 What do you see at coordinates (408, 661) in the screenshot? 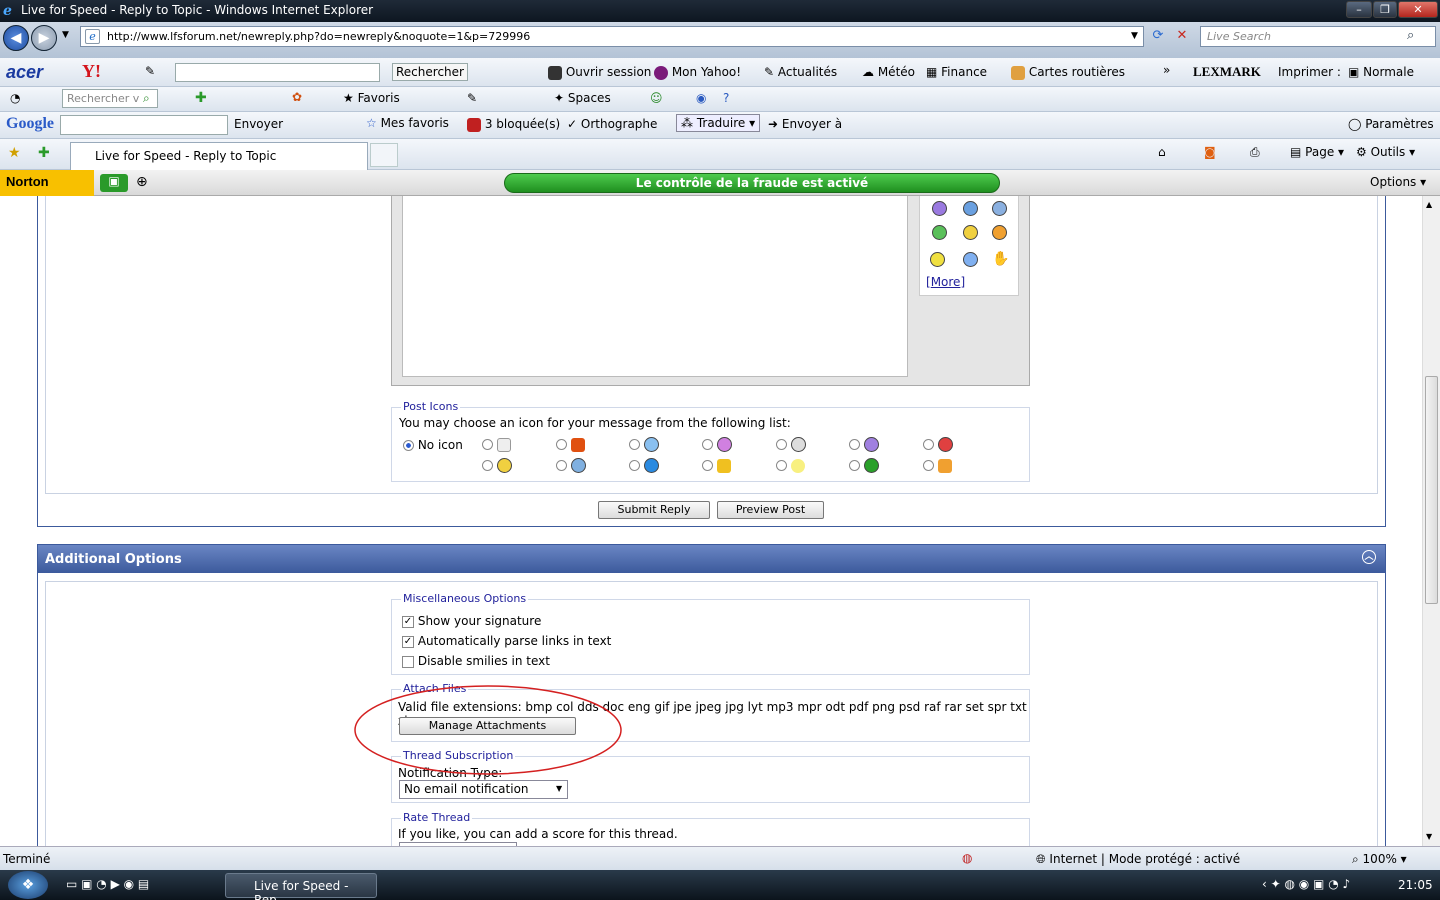
I see `disable-smilies-checkbox` at bounding box center [408, 661].